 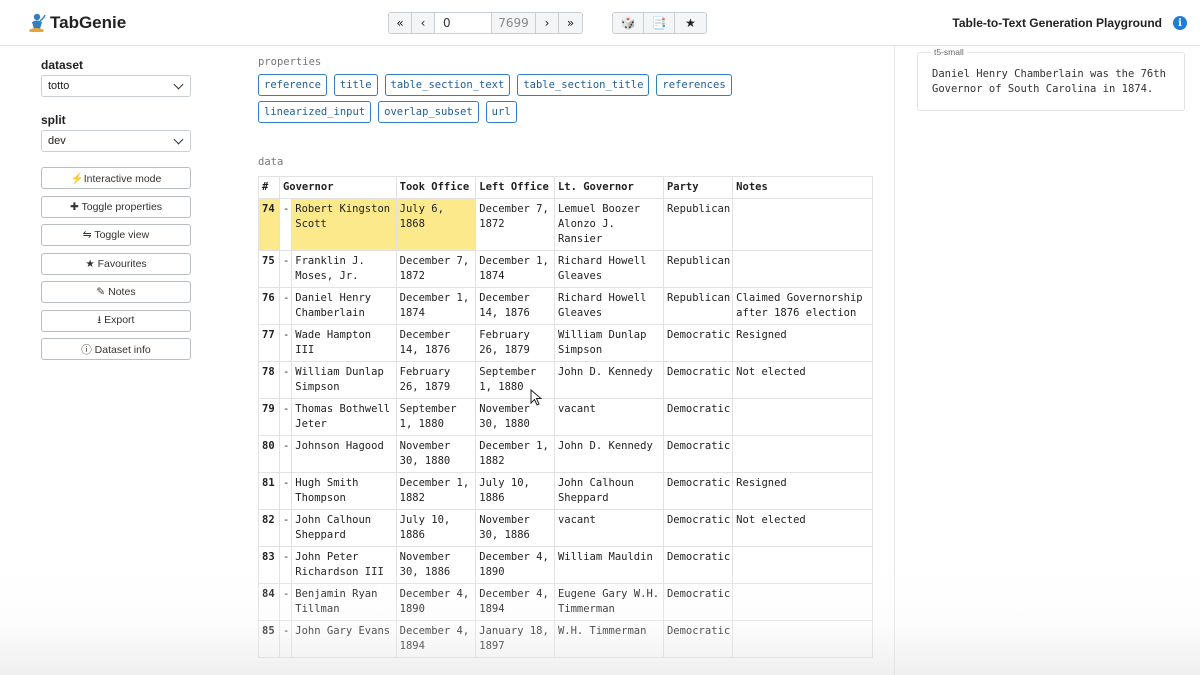 What do you see at coordinates (515, 306) in the screenshot?
I see `table-cell-left: December 14, 1876` at bounding box center [515, 306].